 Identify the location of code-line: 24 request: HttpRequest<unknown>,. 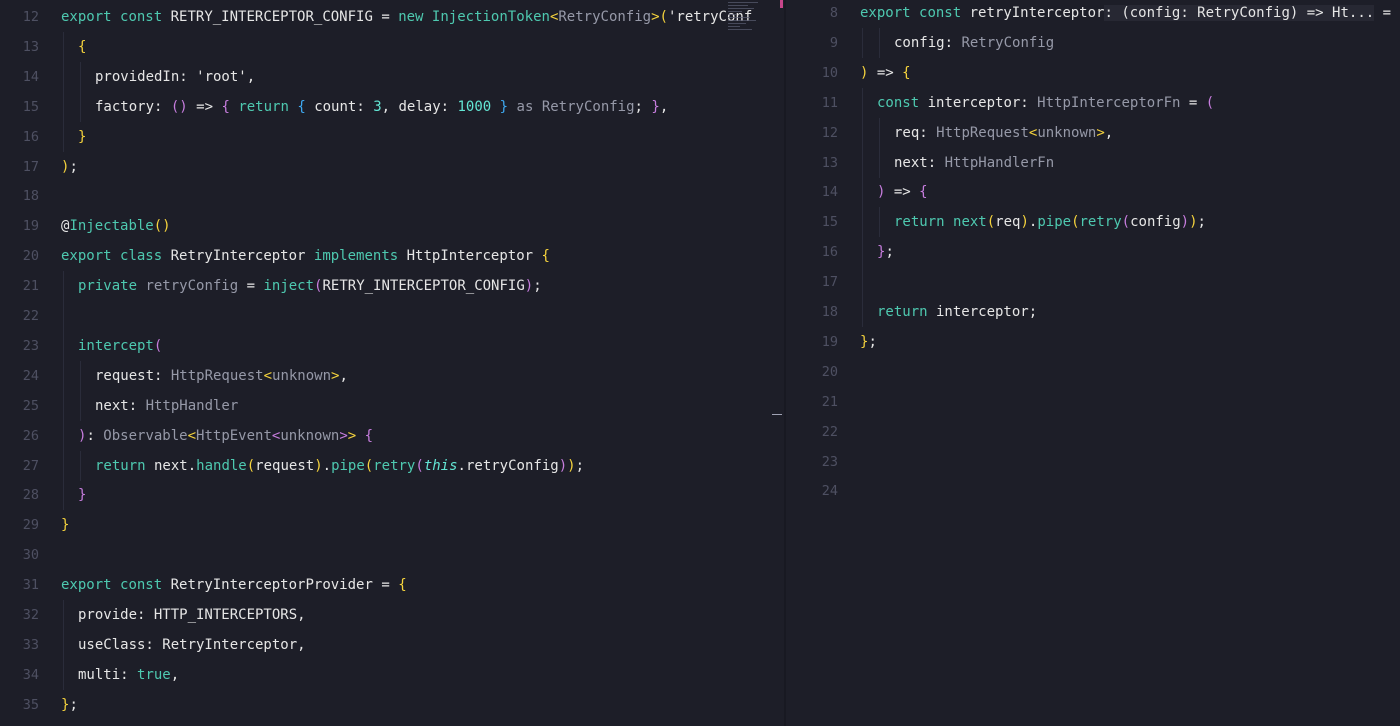
(392, 375).